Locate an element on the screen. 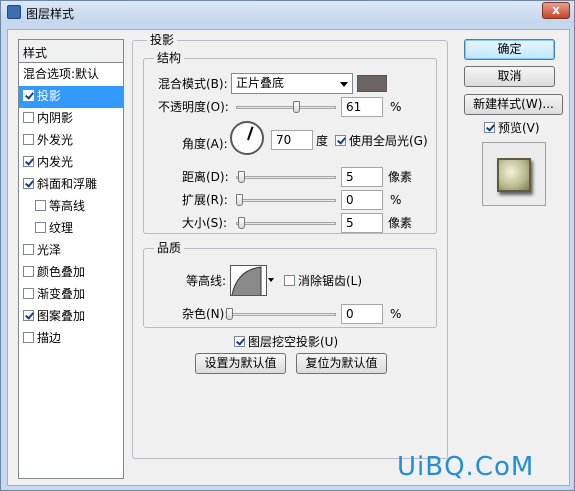 Image resolution: width=575 pixels, height=491 pixels. style-list-item-label: 图案叠加 is located at coordinates (61, 316).